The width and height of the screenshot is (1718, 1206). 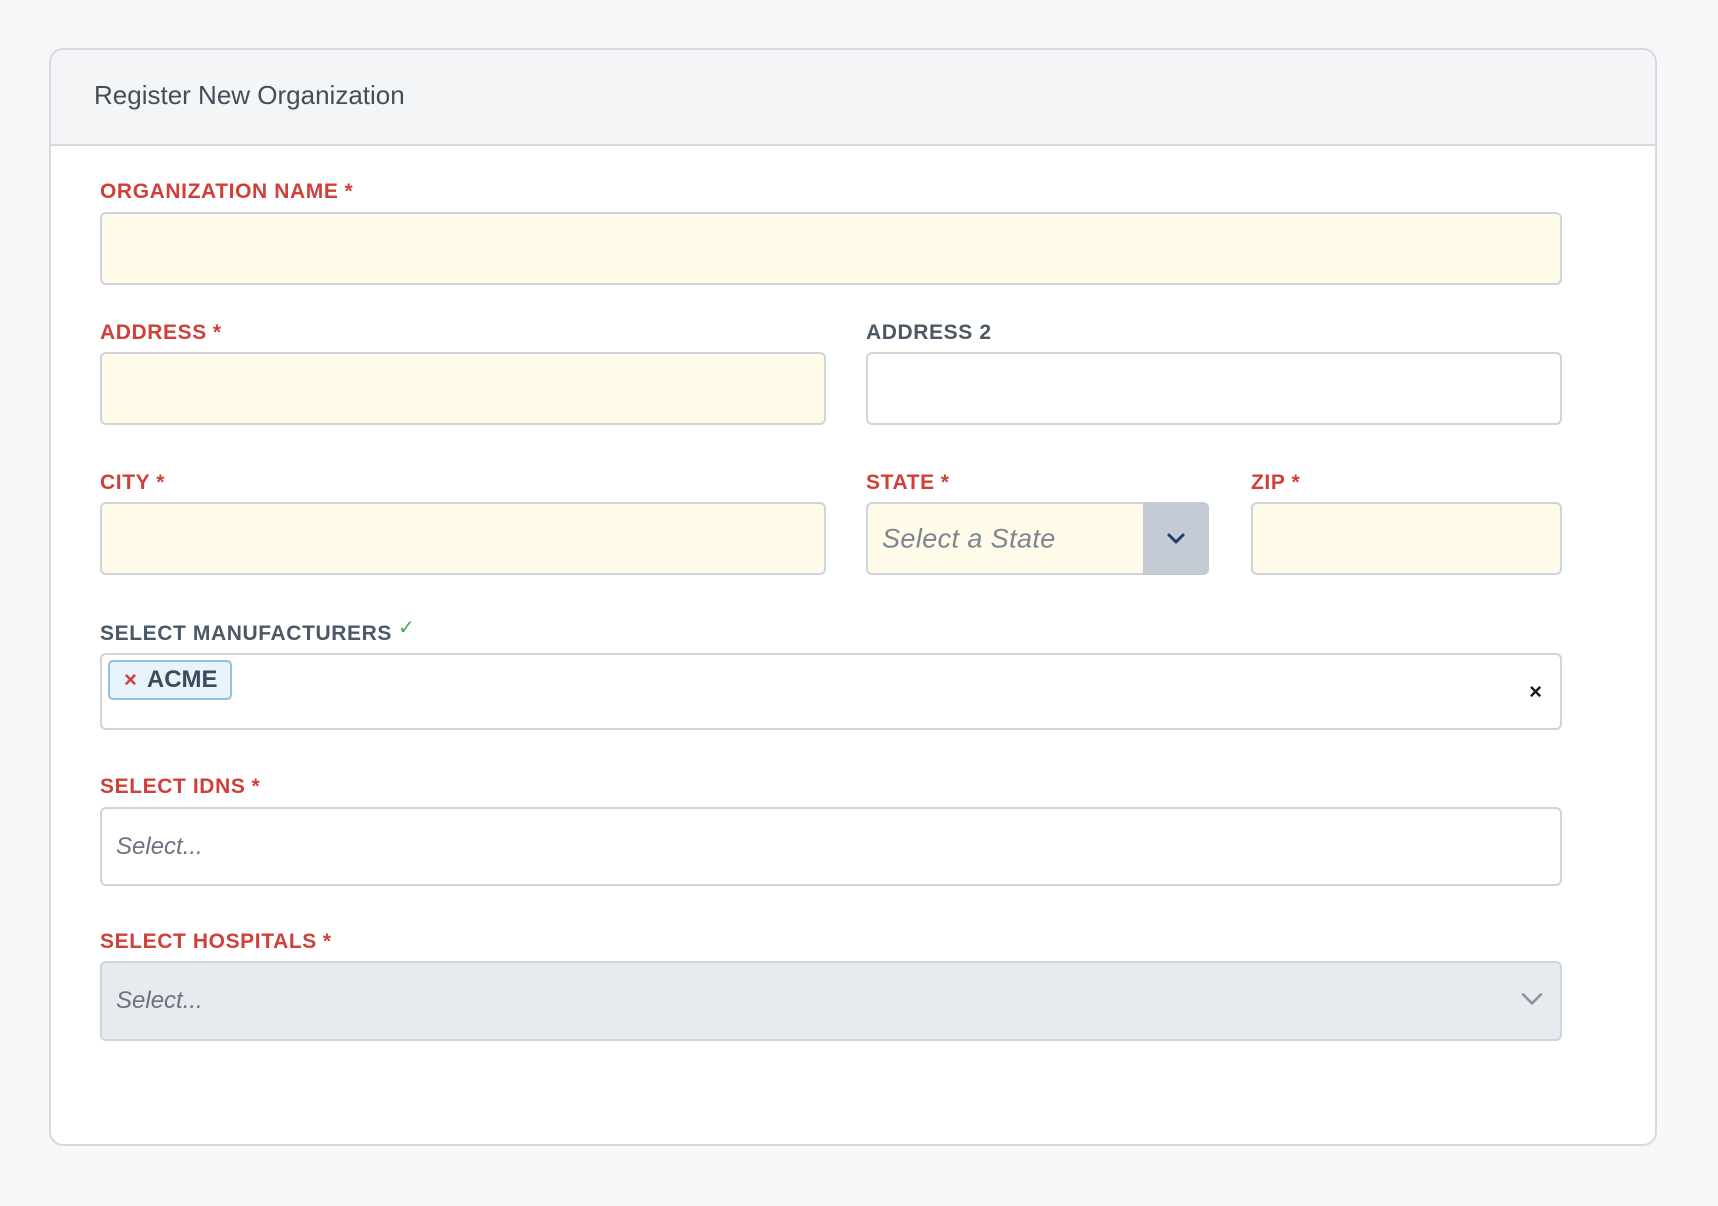 I want to click on city-label: CITY *, so click(x=132, y=483).